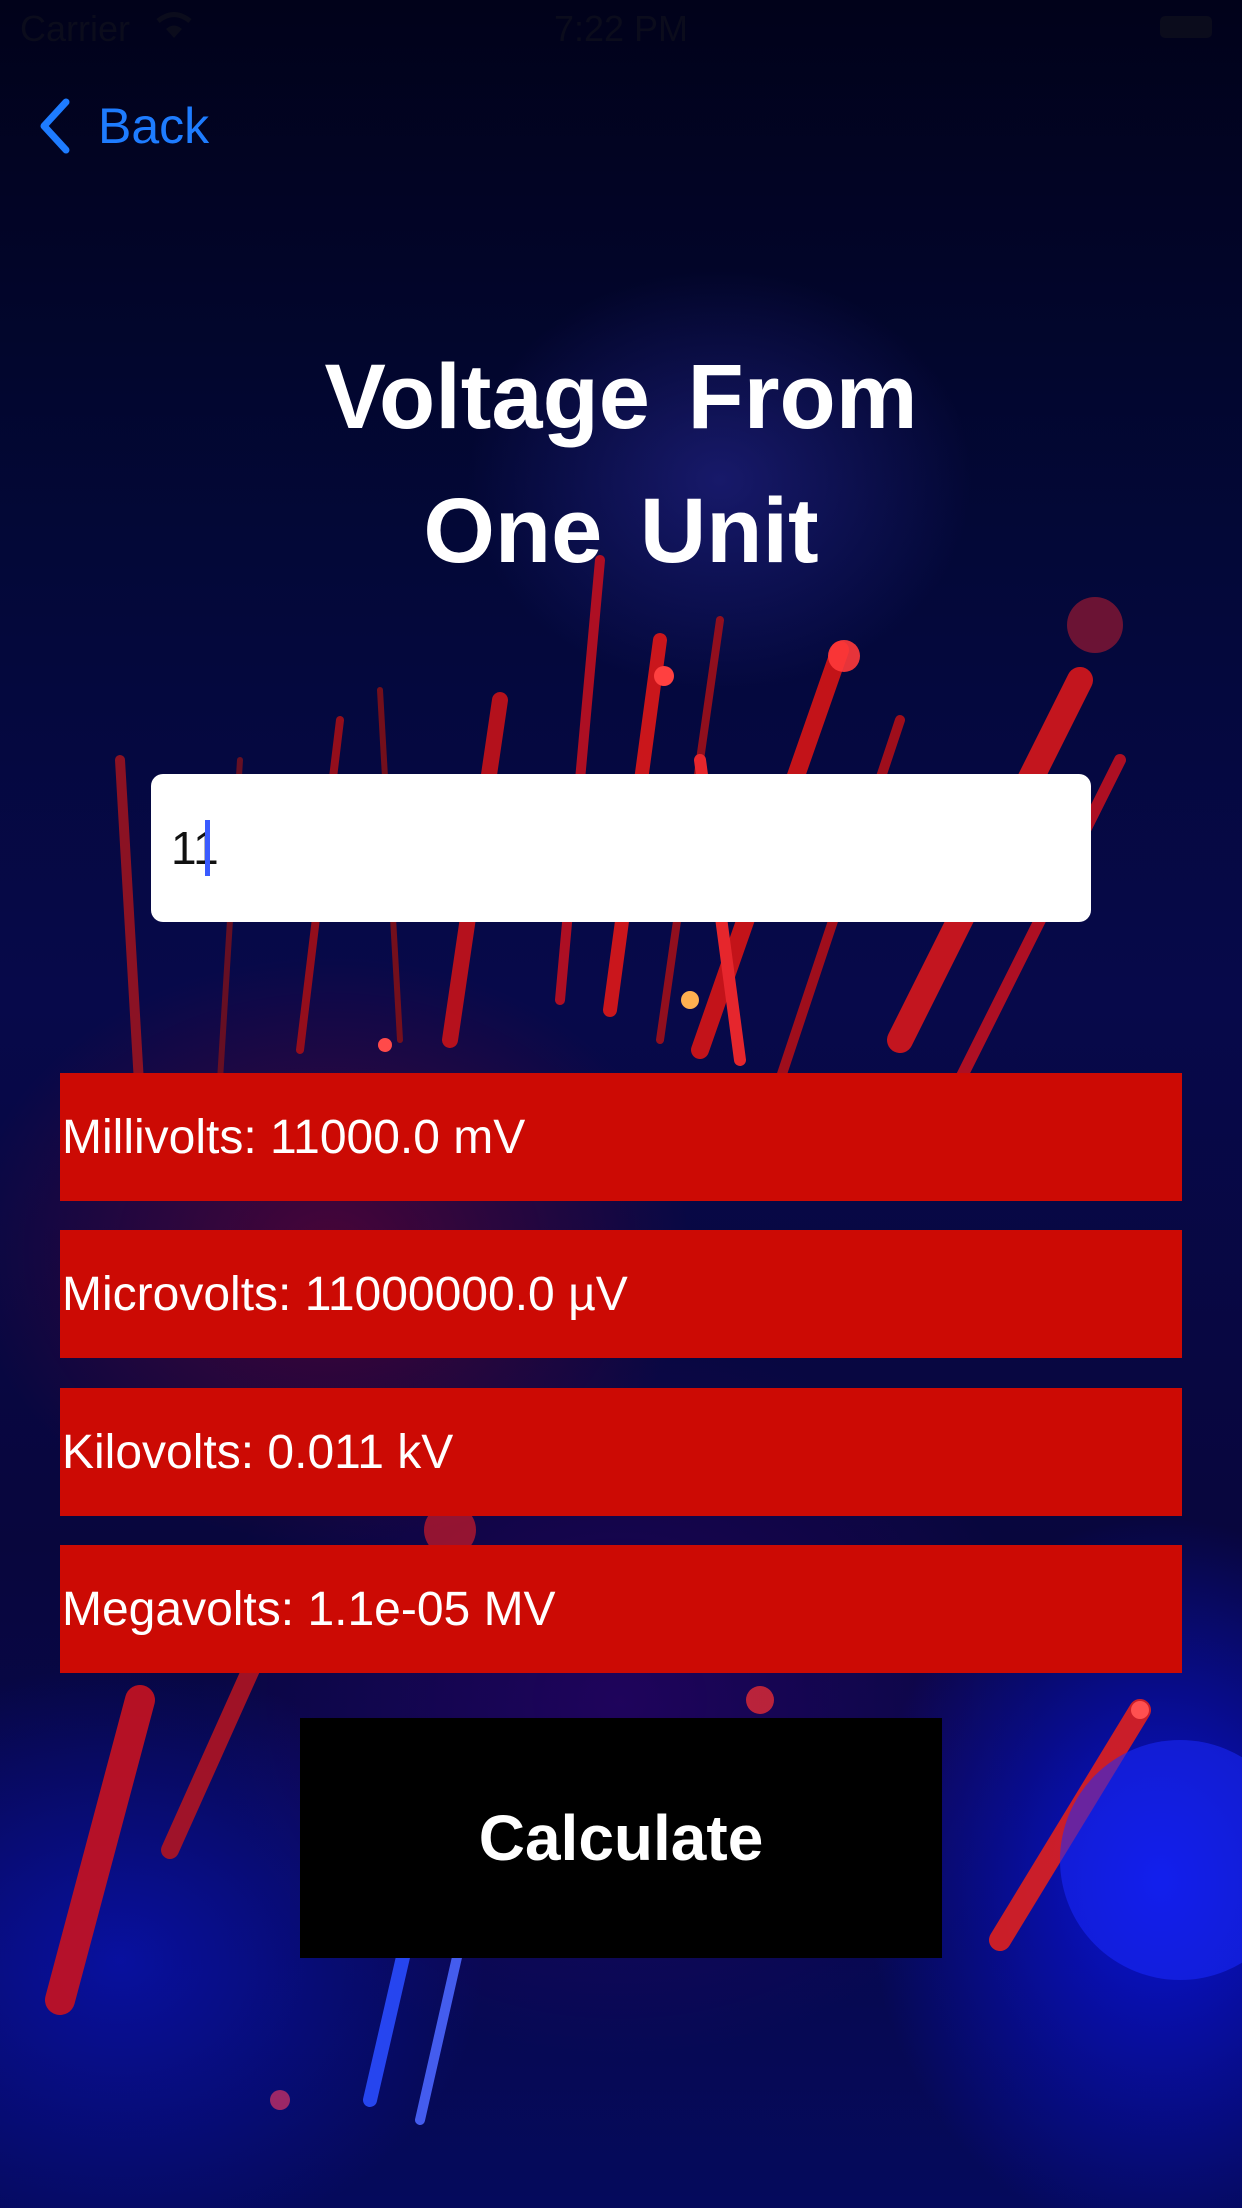  What do you see at coordinates (621, 1838) in the screenshot?
I see `calculate-button: Calculate` at bounding box center [621, 1838].